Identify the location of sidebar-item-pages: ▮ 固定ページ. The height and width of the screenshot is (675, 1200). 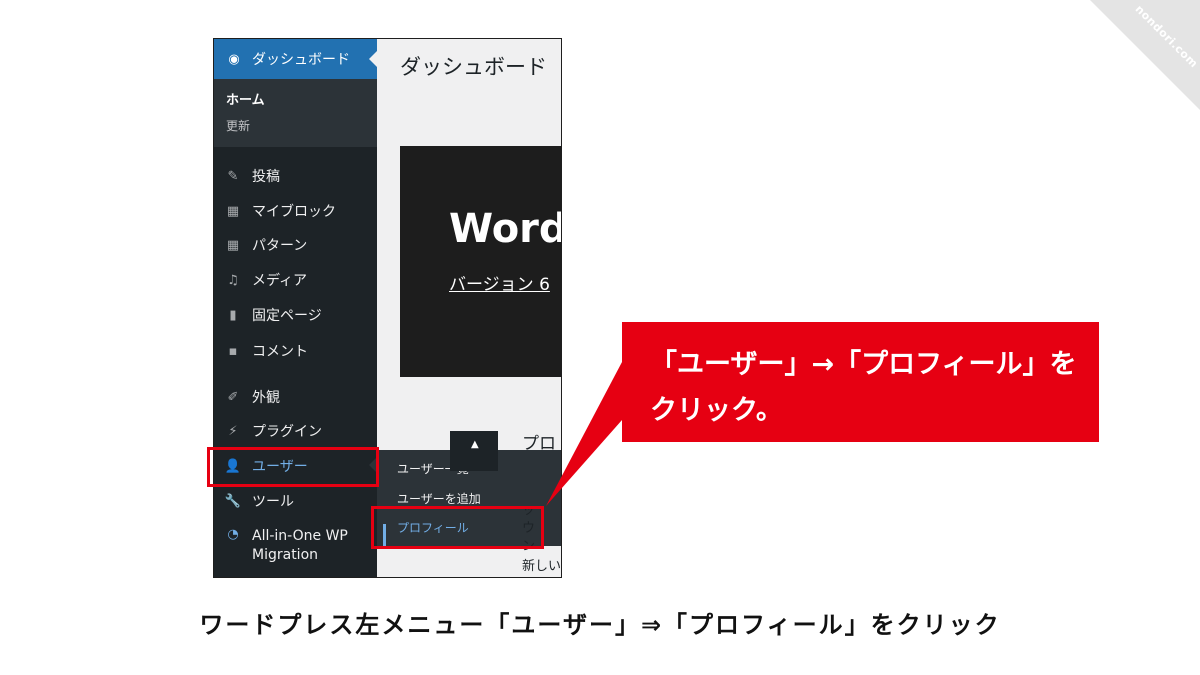
(295, 315).